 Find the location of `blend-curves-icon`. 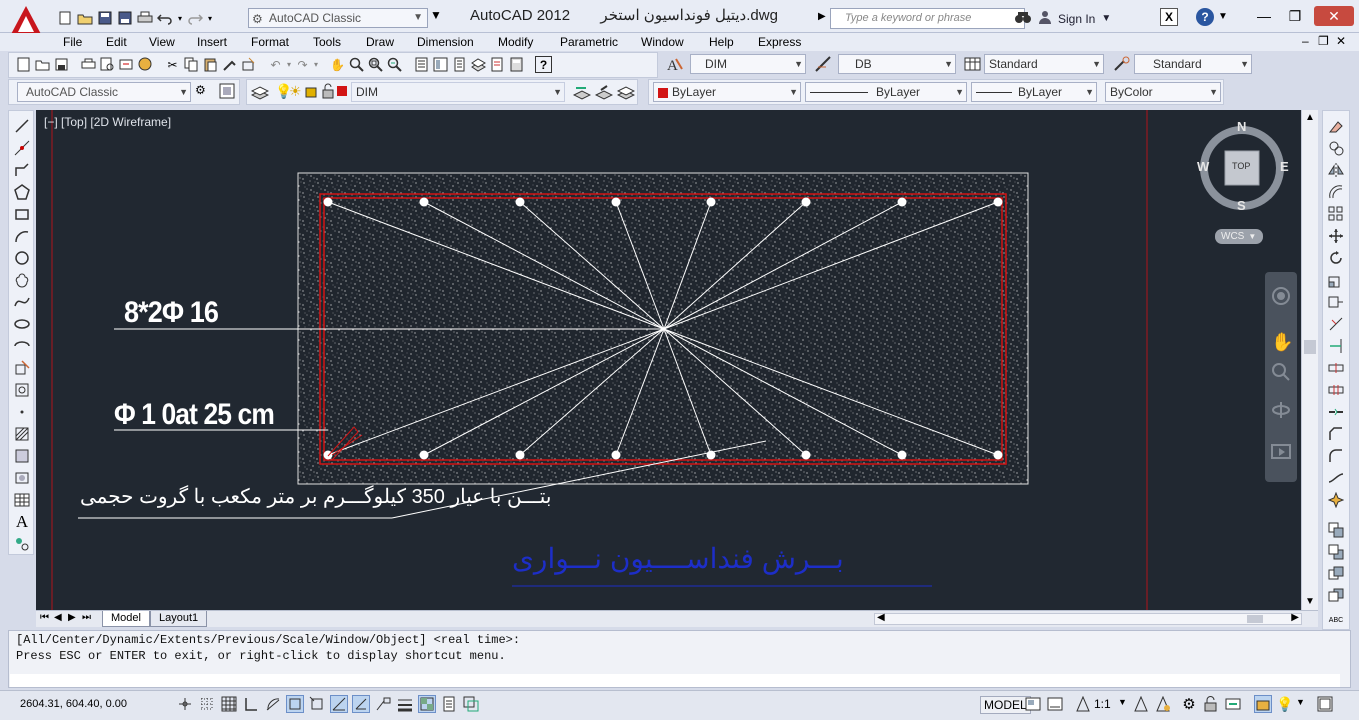

blend-curves-icon is located at coordinates (1336, 478).